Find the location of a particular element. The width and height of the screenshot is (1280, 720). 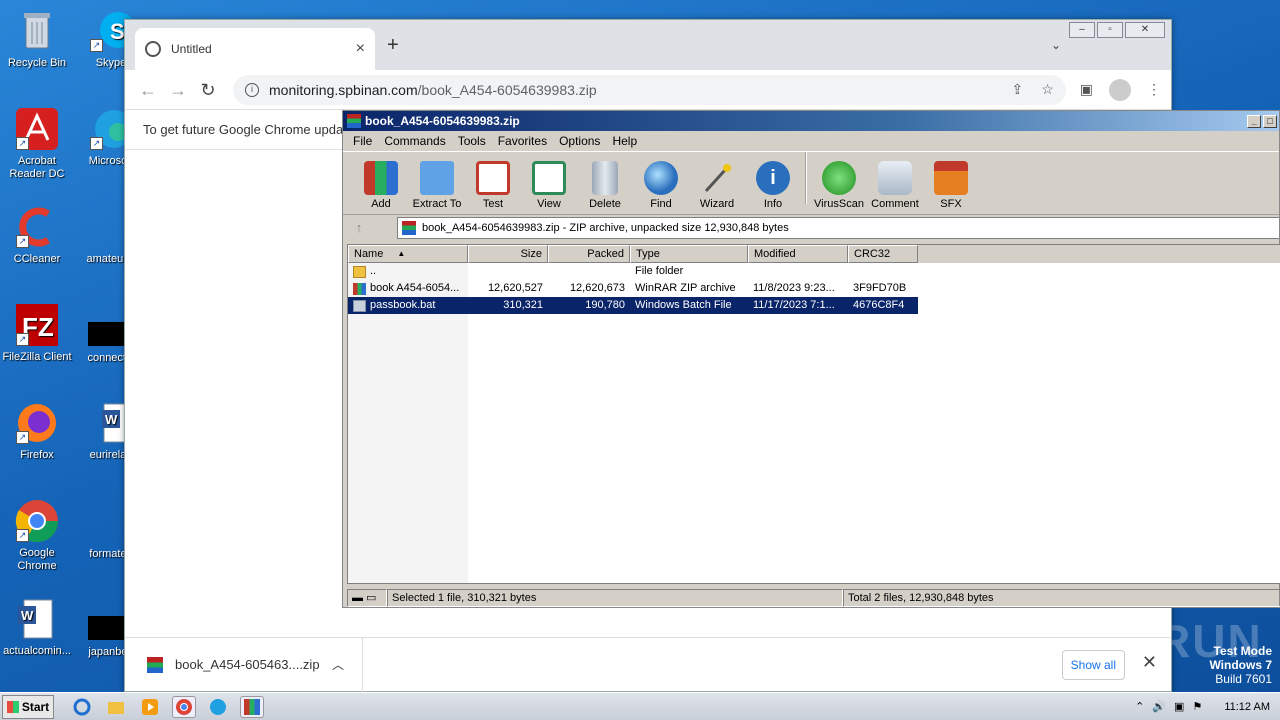

test-button: Test is located at coordinates (493, 185).